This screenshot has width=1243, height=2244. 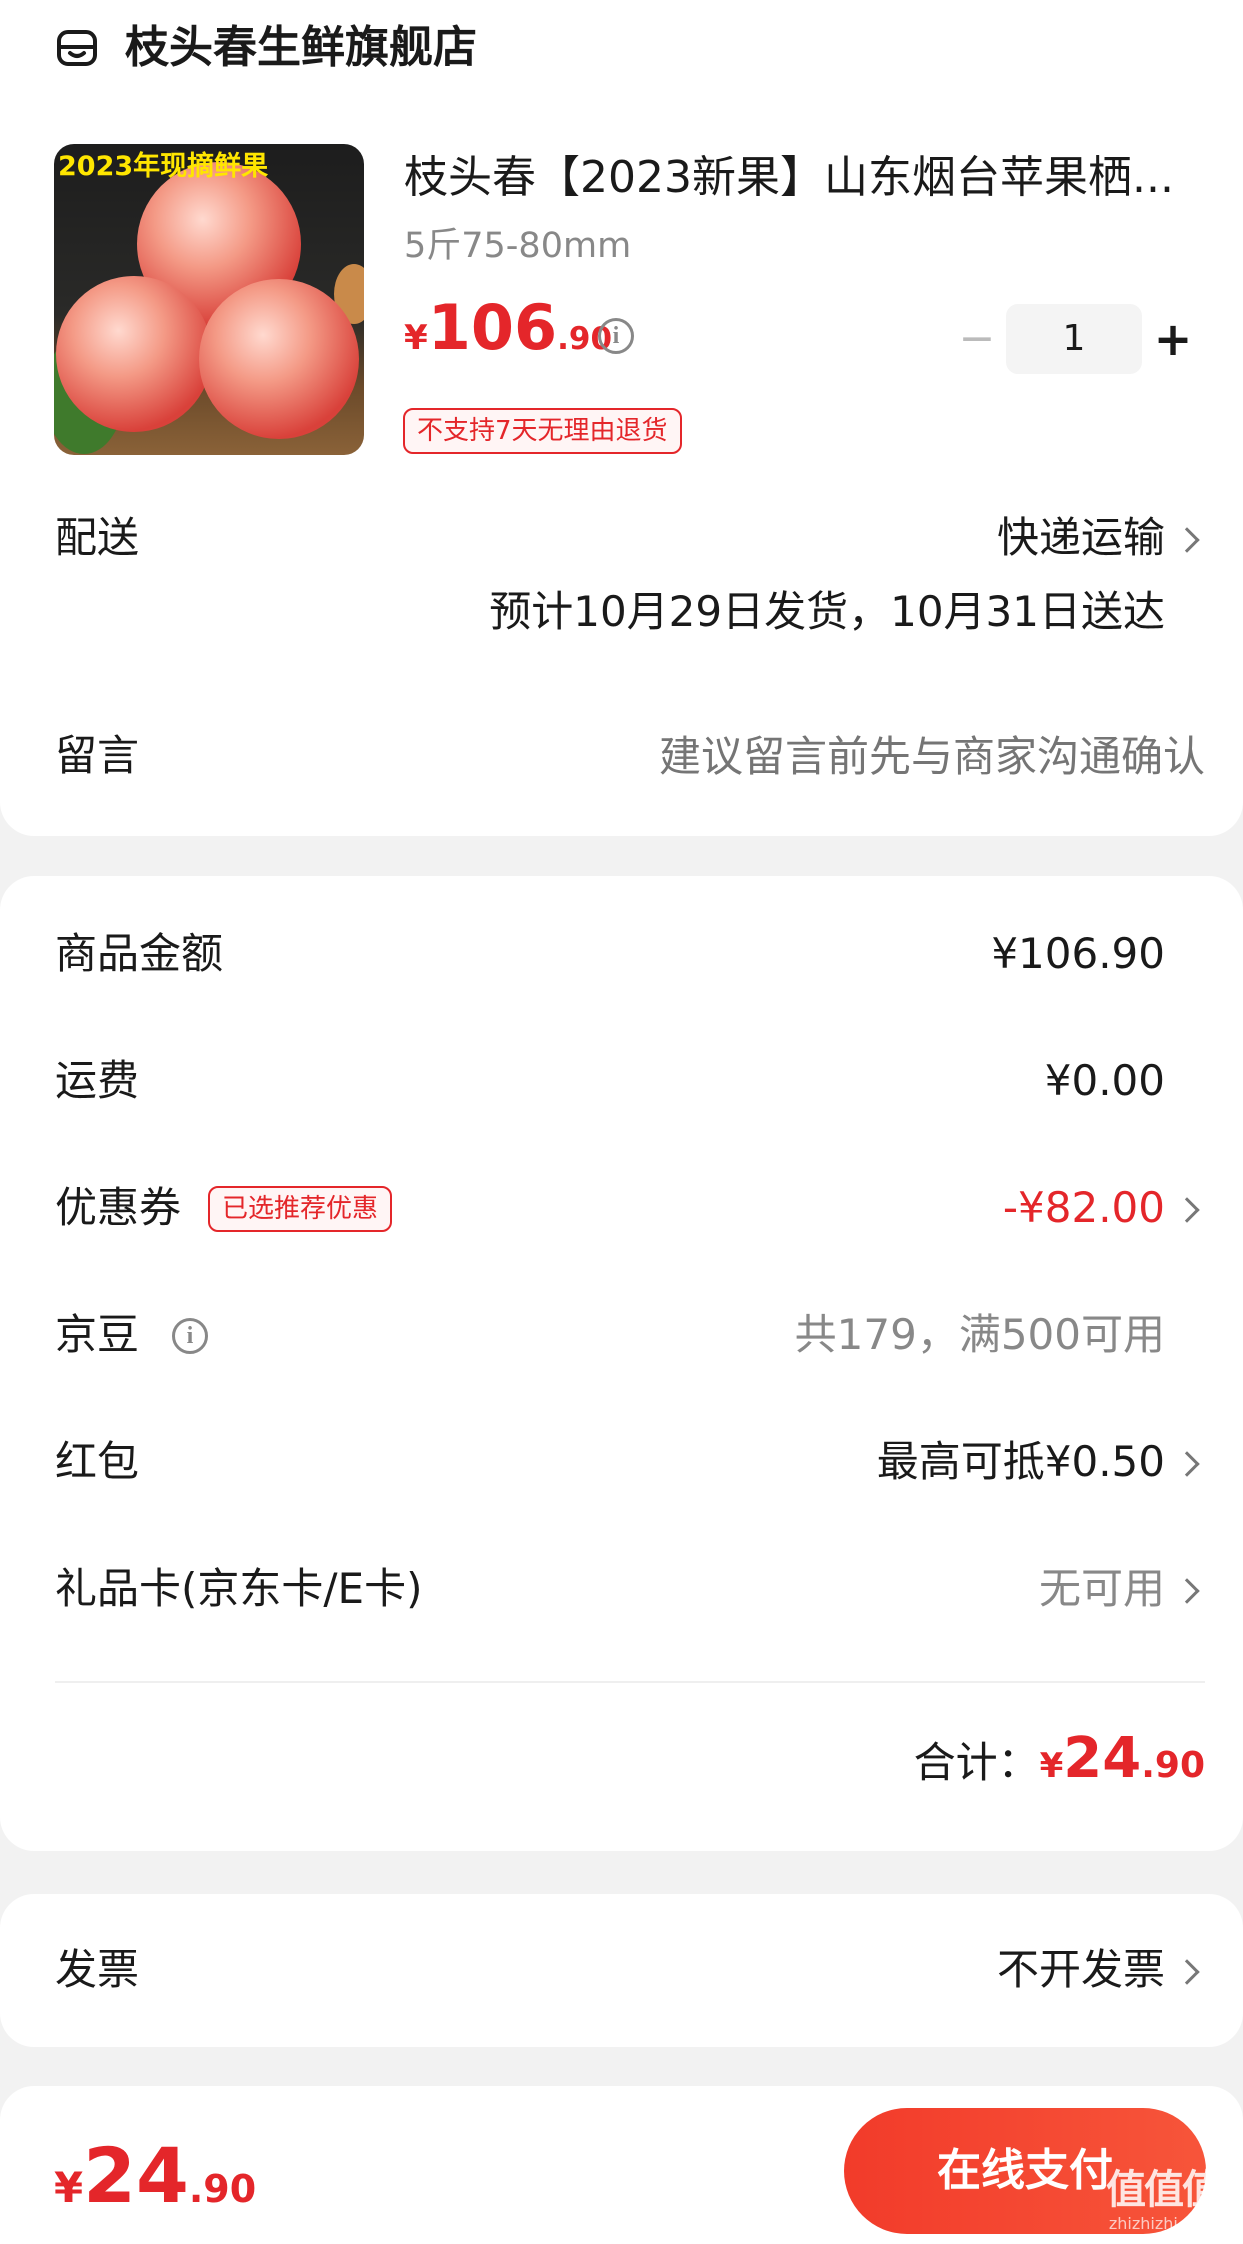 What do you see at coordinates (1074, 339) in the screenshot?
I see `quantity-input: 1` at bounding box center [1074, 339].